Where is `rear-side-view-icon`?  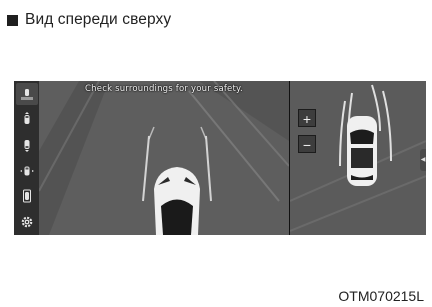
rear-side-view-icon is located at coordinates (27, 196).